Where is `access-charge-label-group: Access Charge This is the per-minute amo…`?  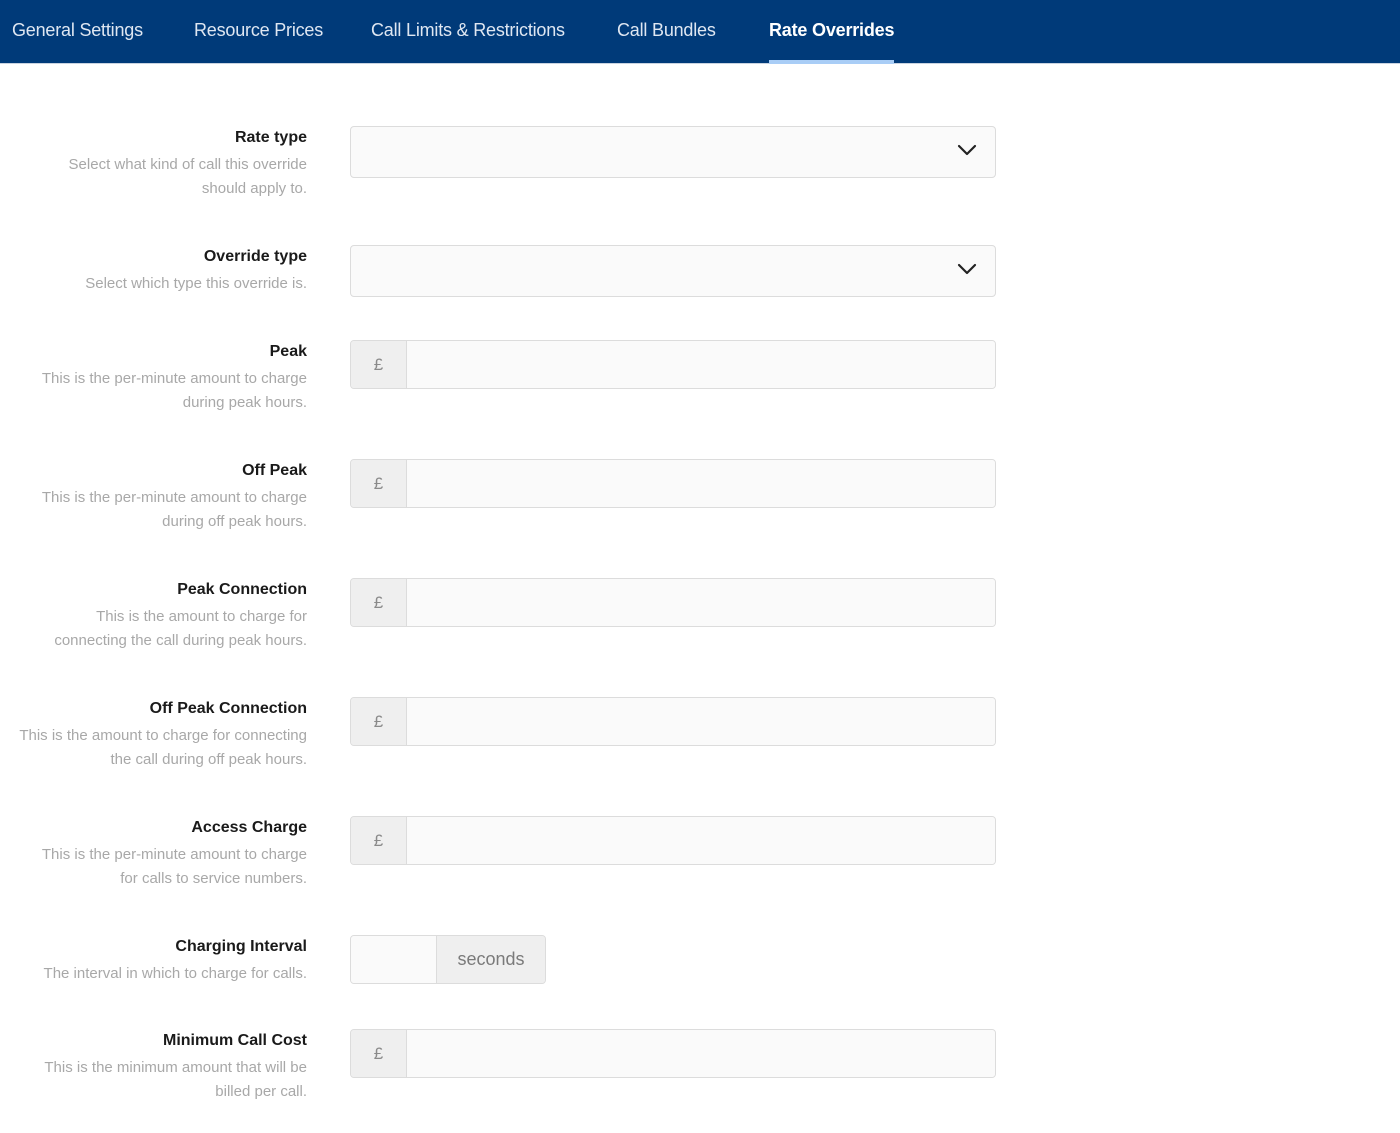
access-charge-label-group: Access Charge This is the per-minute amo… is located at coordinates (157, 854).